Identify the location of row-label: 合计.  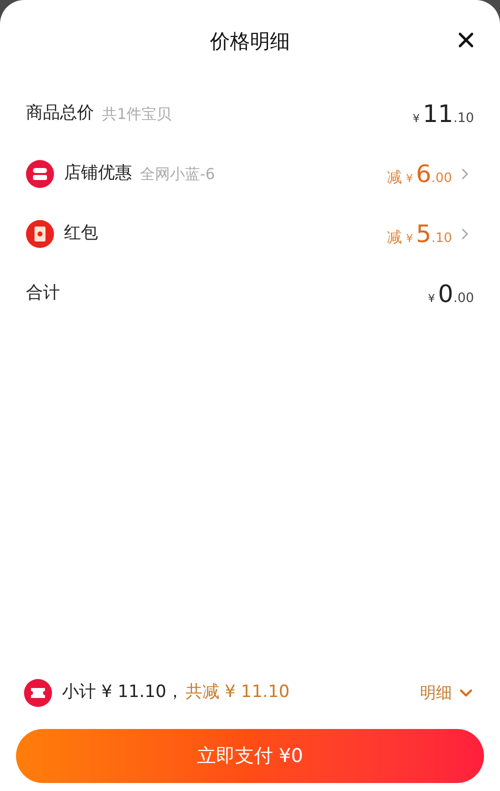
(43, 294).